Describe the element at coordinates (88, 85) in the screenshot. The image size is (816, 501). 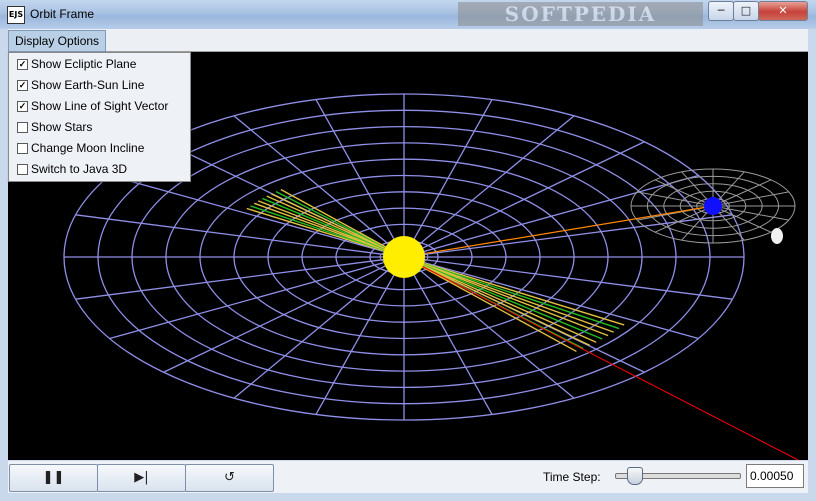
I see `menu-item-label: Show Earth-Sun Line` at that location.